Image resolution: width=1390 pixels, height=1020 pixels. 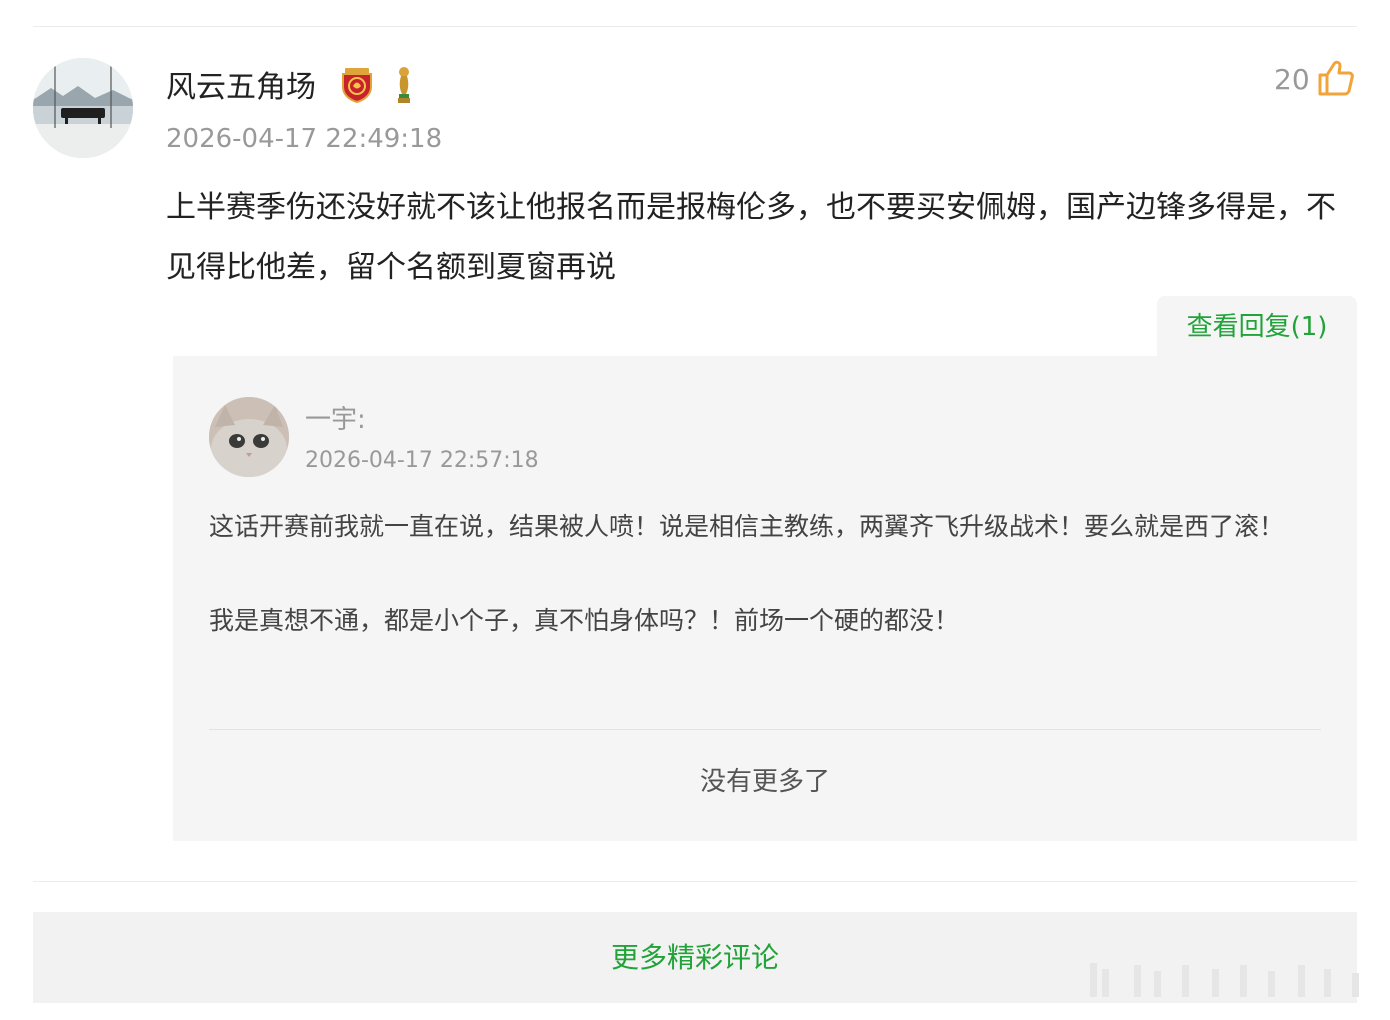 I want to click on reply-avatar, so click(x=249, y=437).